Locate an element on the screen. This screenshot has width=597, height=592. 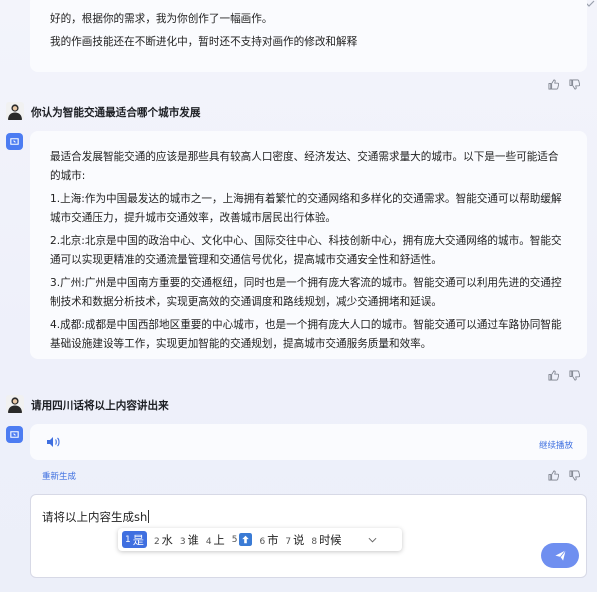
chevron-down-icon is located at coordinates (372, 540).